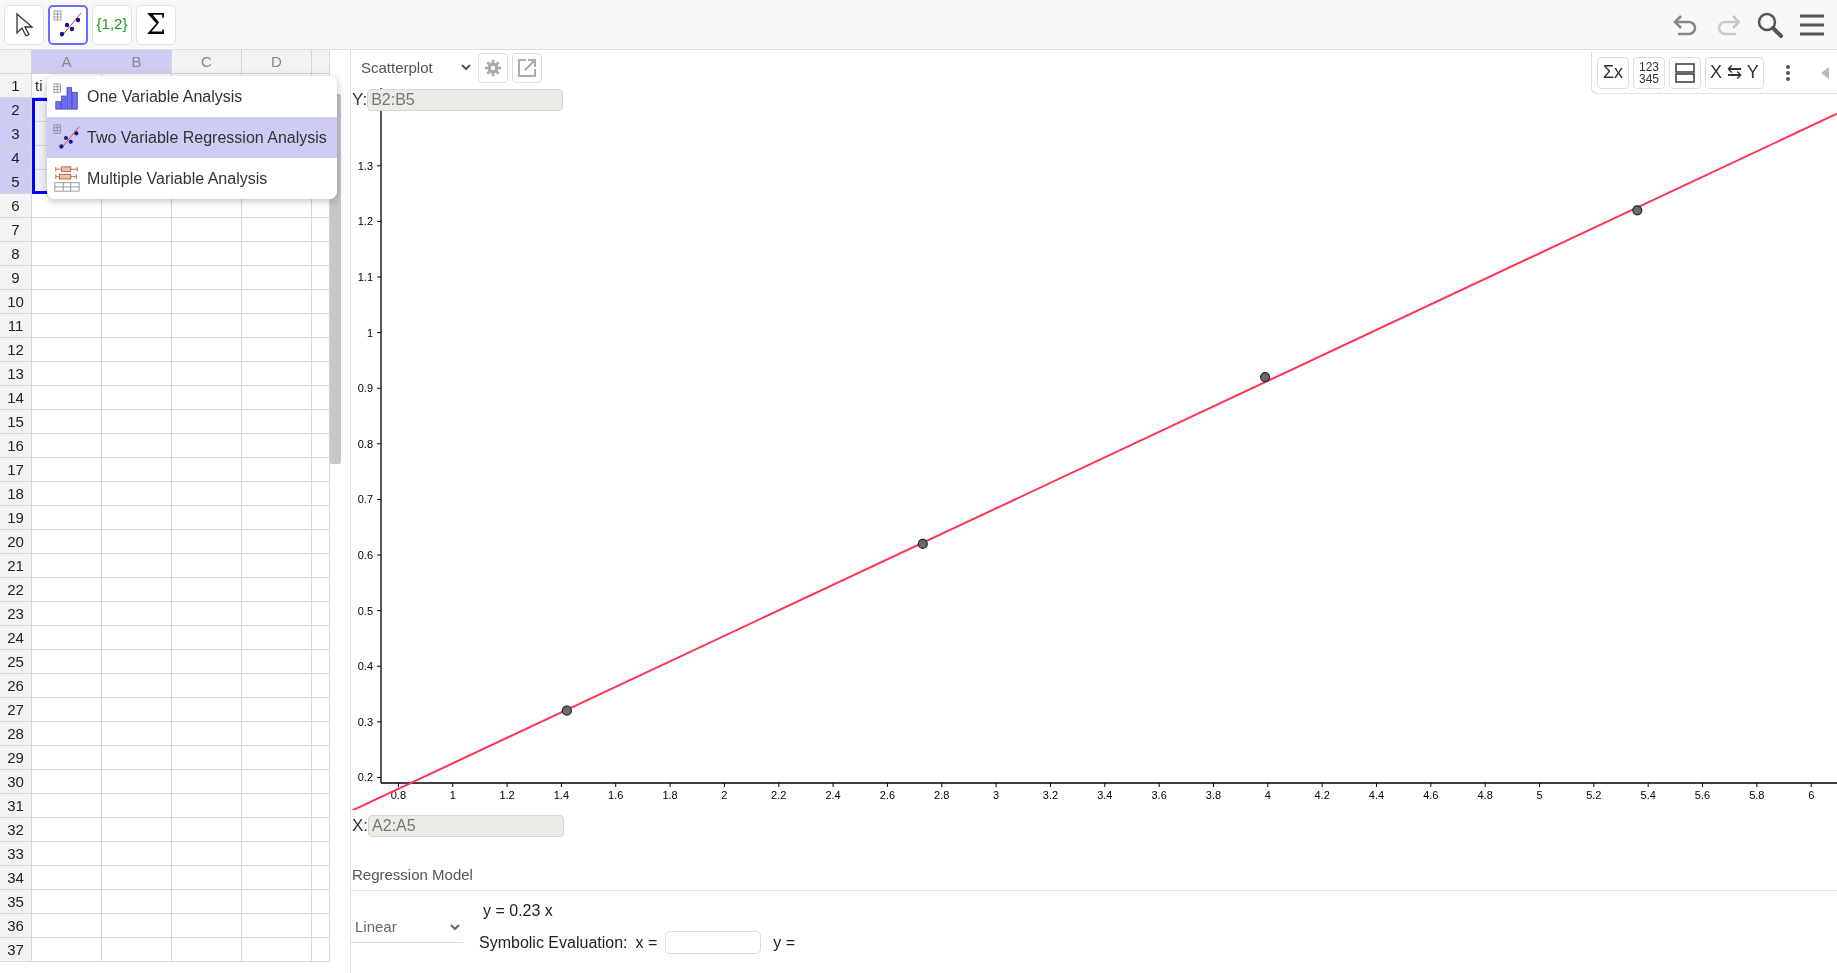 The width and height of the screenshot is (1837, 973). I want to click on row-header: 33, so click(16, 854).